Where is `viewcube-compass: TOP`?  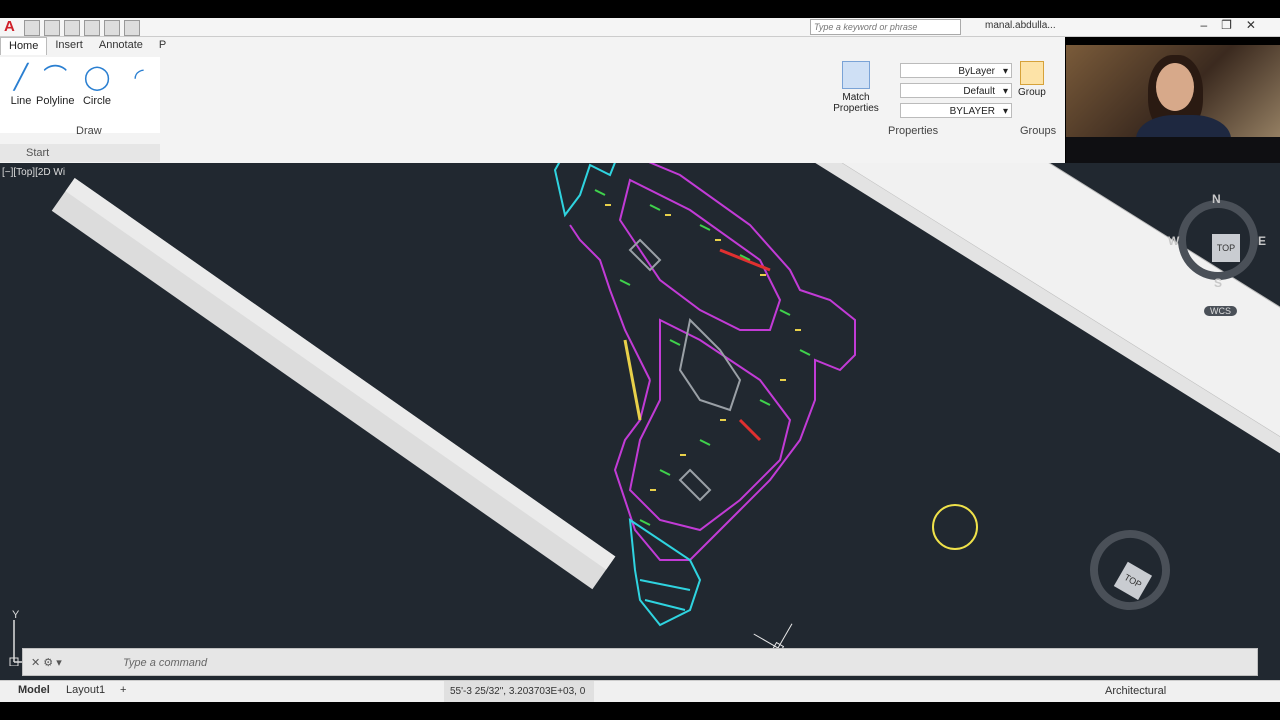 viewcube-compass: TOP is located at coordinates (1218, 240).